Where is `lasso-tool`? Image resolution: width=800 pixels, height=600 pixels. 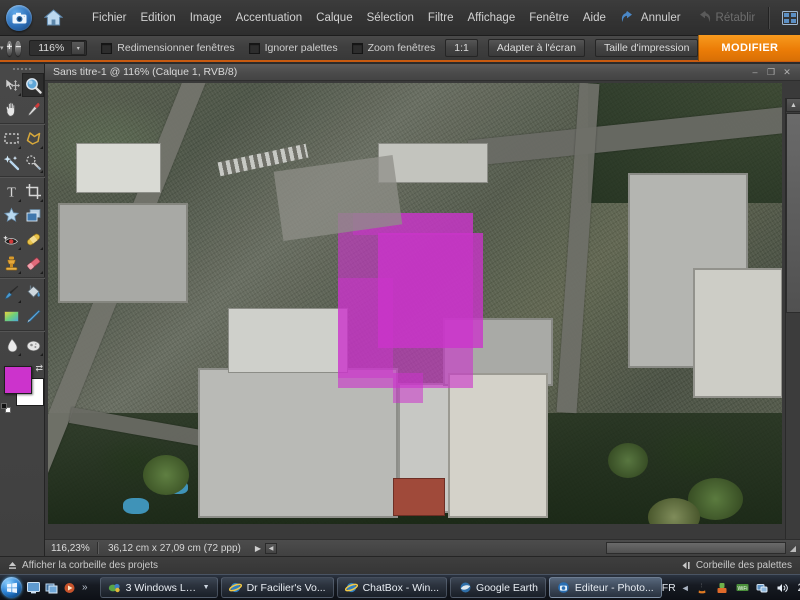 lasso-tool is located at coordinates (33, 138).